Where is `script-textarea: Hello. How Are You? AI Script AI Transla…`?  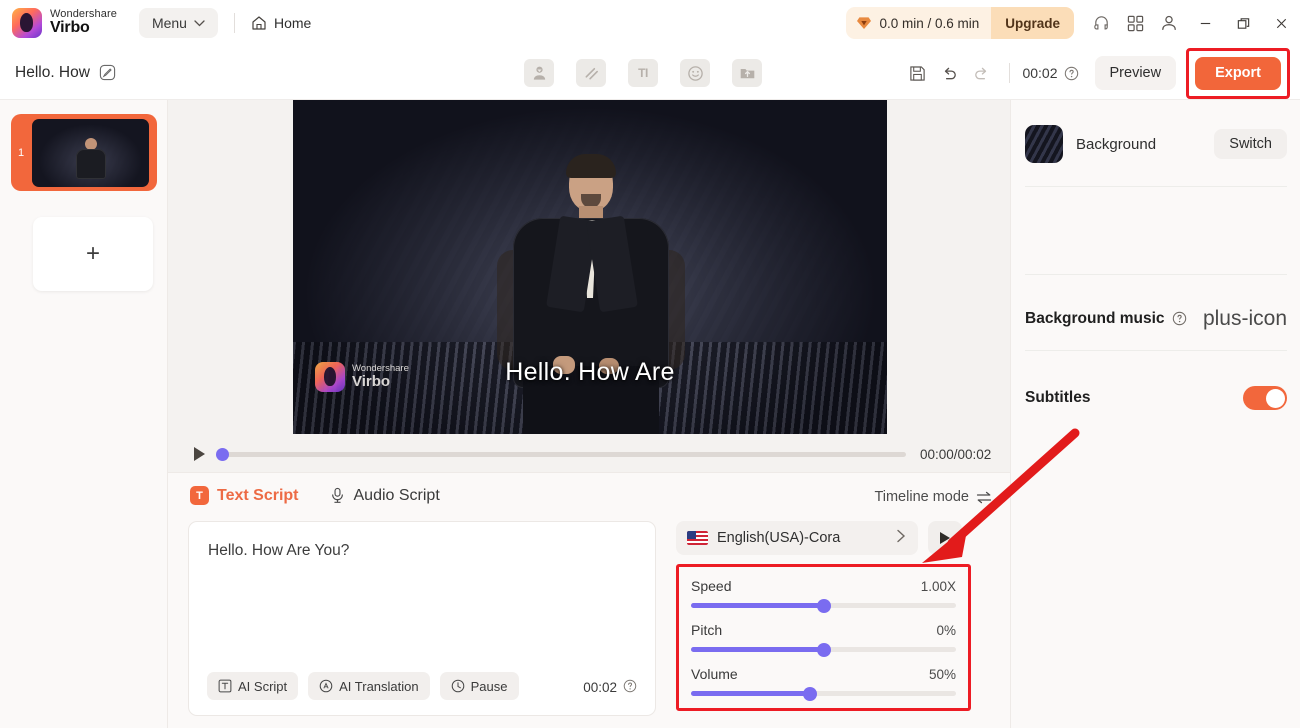 script-textarea: Hello. How Are You? AI Script AI Transla… is located at coordinates (422, 618).